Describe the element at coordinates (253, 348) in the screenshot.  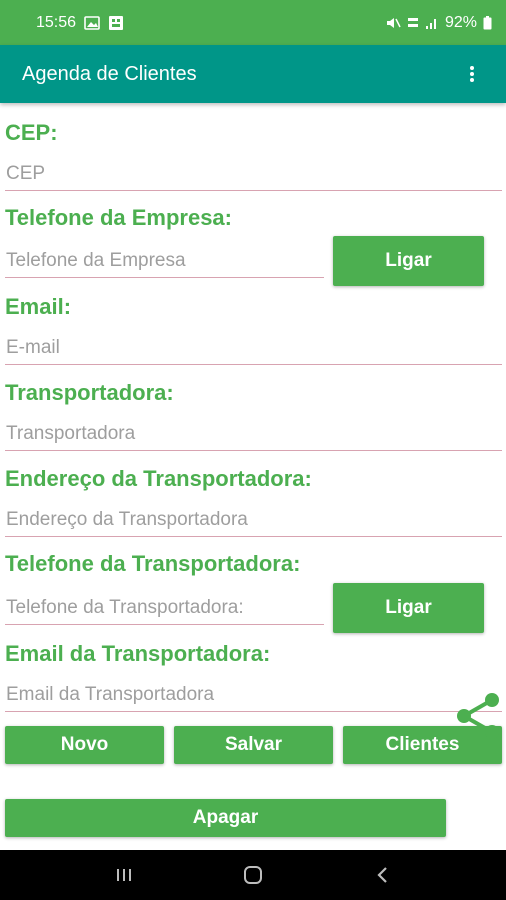
I see `email-field: E-mail` at that location.